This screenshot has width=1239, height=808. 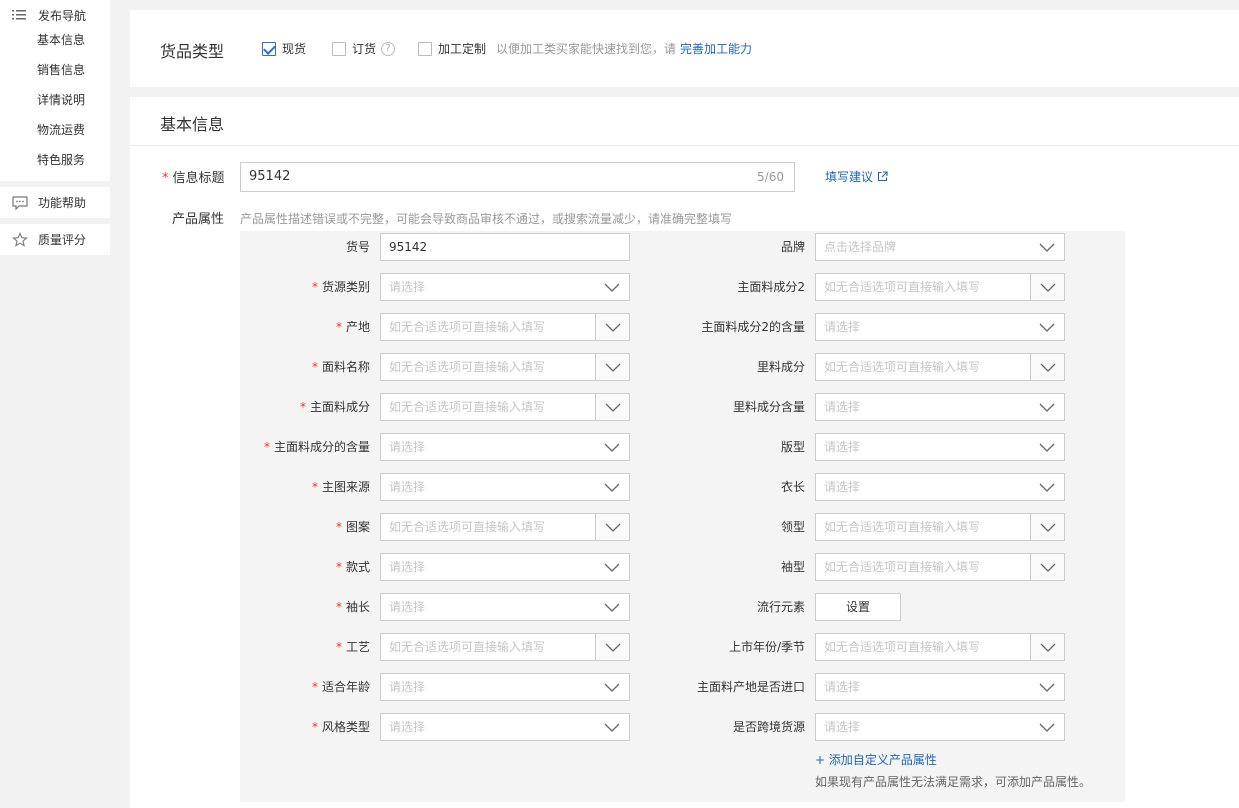 What do you see at coordinates (250, 367) in the screenshot?
I see `field-label: * 面料名称` at bounding box center [250, 367].